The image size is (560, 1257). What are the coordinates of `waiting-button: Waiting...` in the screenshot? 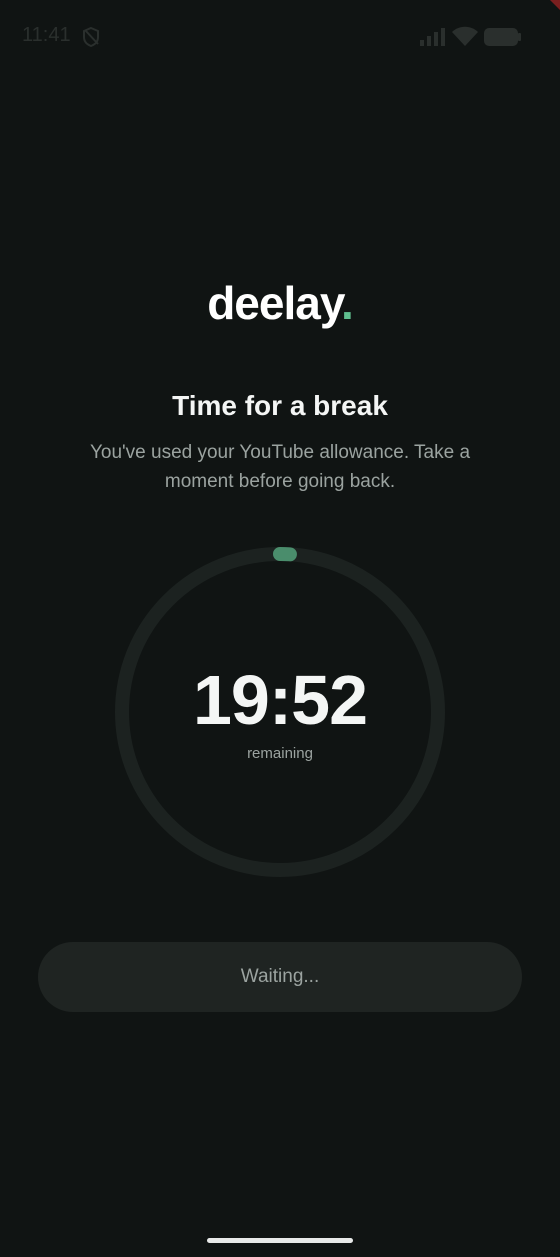 It's located at (280, 977).